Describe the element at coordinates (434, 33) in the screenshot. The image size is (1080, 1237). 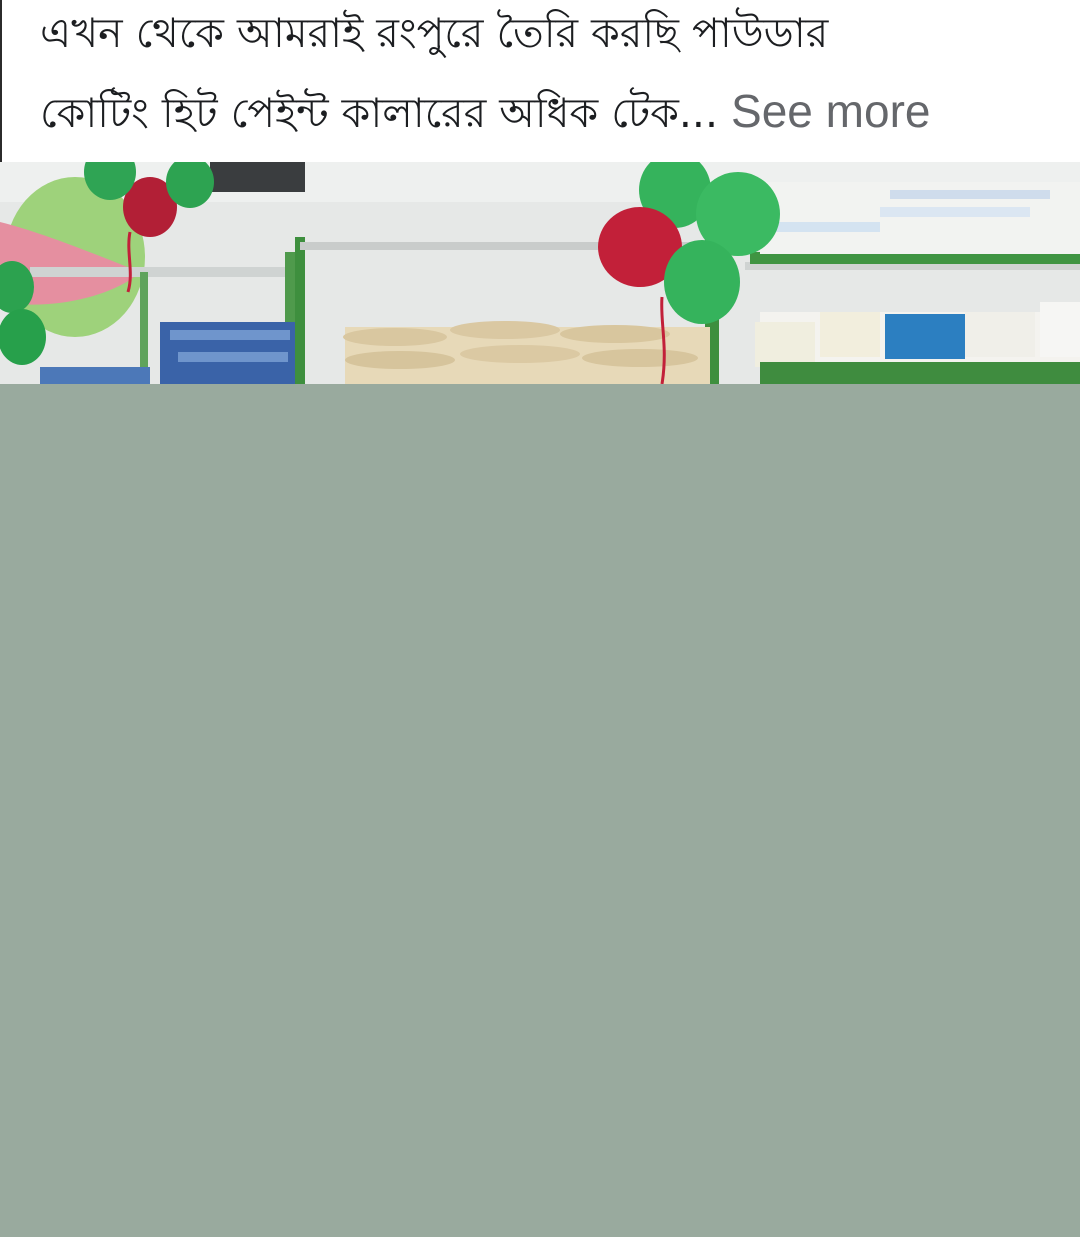
I see `caption-line-1: এখন থেকে আমরাই রংপুরে তৈরি করছি পাউডার` at that location.